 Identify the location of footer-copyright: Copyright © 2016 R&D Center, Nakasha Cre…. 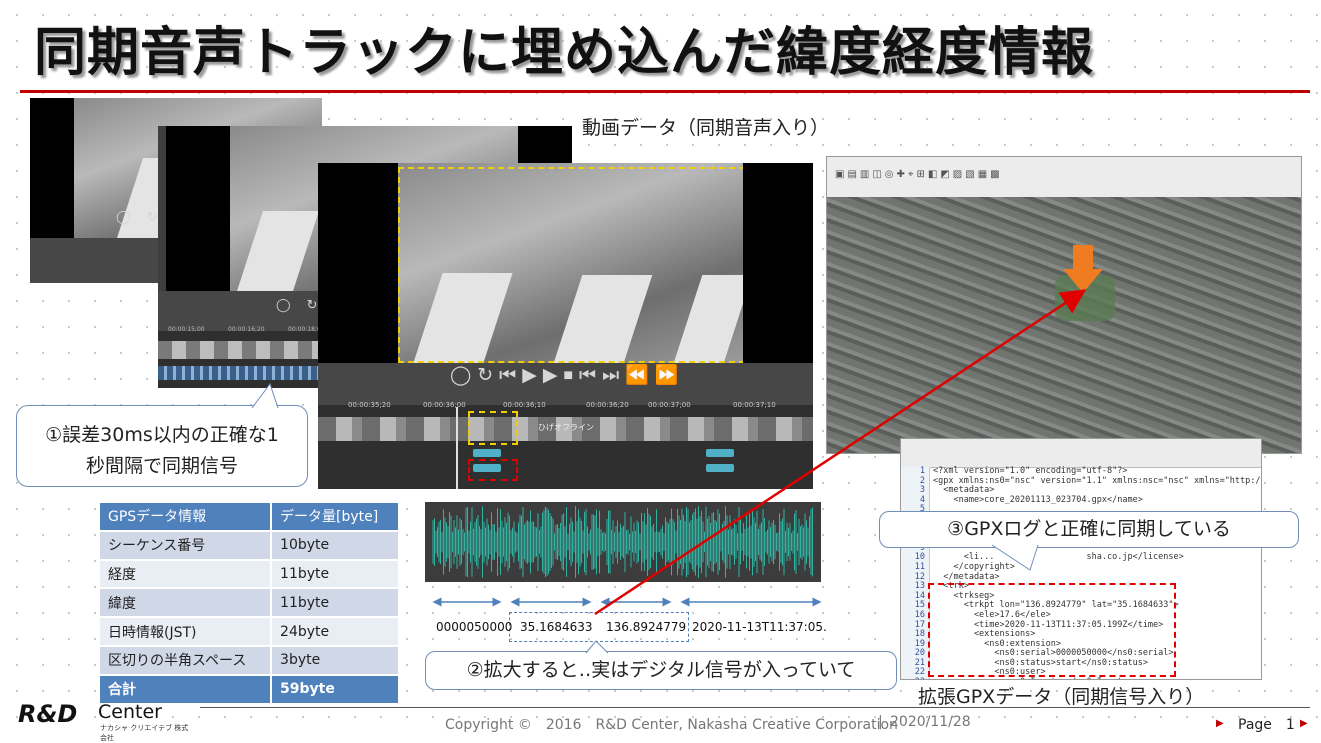
(671, 725).